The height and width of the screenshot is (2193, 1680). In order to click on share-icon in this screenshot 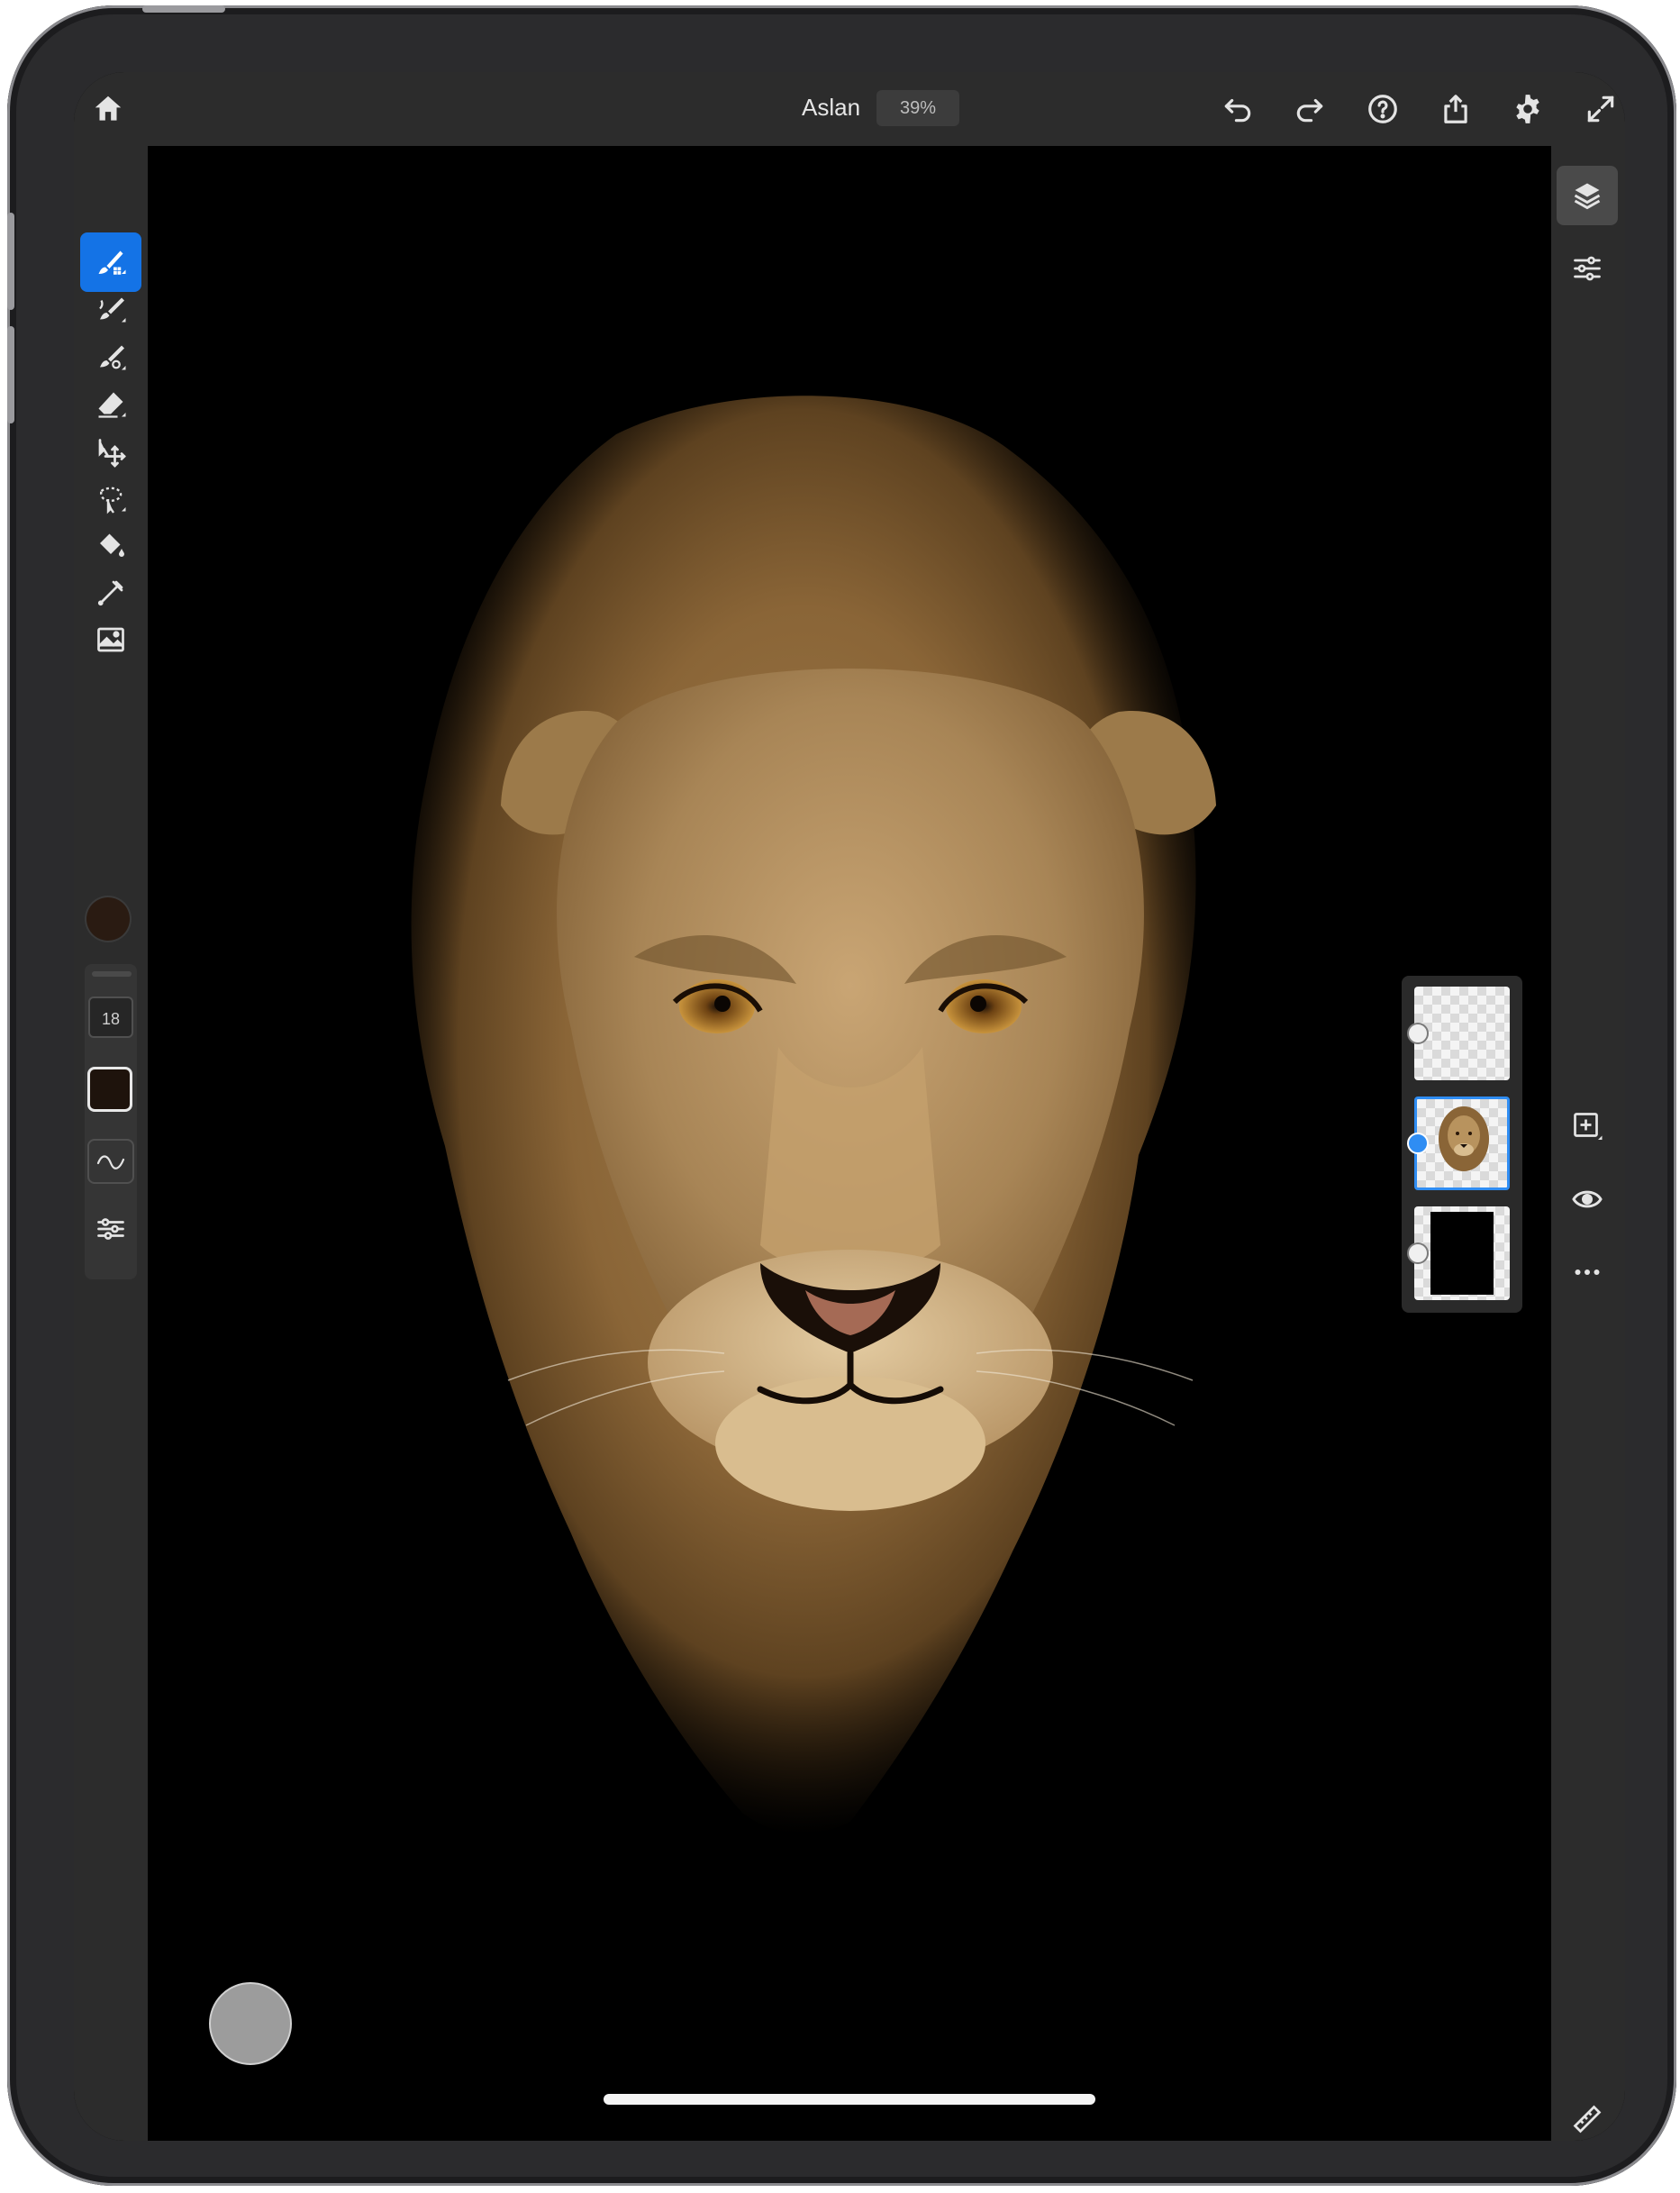, I will do `click(1456, 109)`.